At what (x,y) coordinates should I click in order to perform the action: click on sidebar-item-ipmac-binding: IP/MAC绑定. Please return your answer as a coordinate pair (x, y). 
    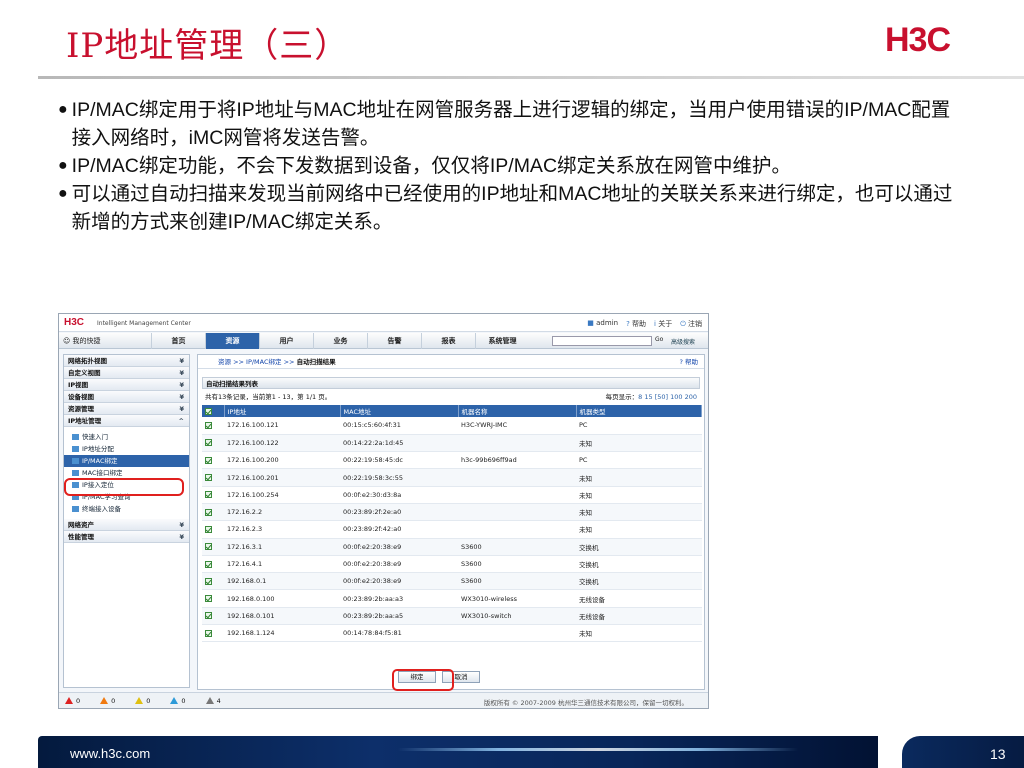
    Looking at the image, I should click on (126, 461).